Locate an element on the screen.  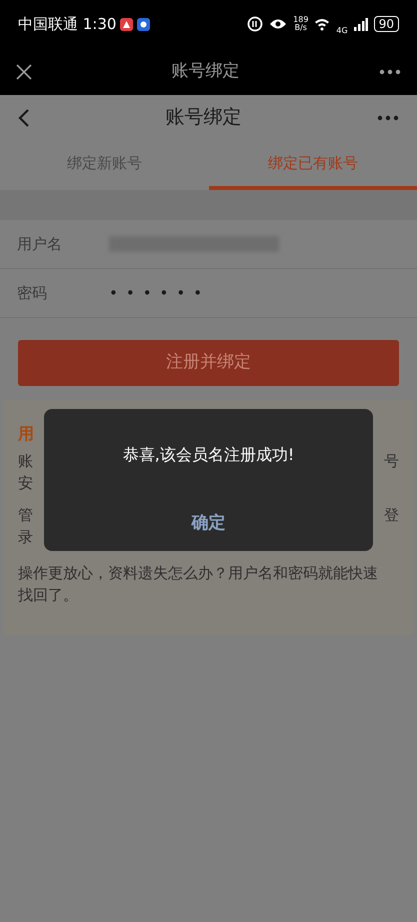
signal-icon is located at coordinates (361, 24).